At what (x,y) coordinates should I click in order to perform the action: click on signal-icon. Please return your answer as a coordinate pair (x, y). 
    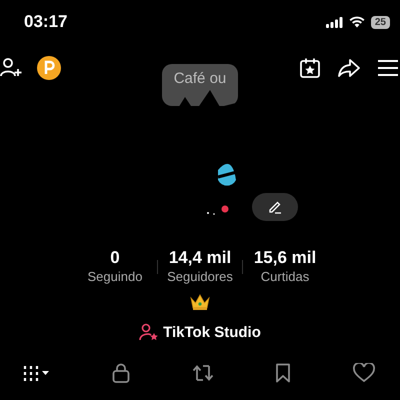
    Looking at the image, I should click on (334, 22).